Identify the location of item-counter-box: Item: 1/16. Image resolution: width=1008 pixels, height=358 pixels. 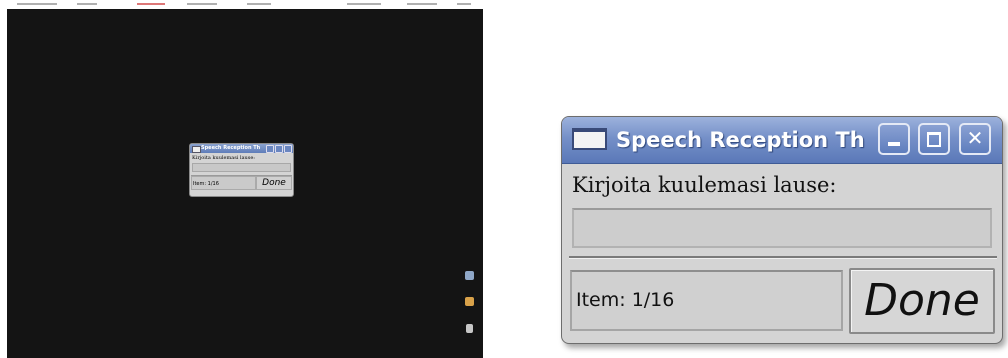
(706, 300).